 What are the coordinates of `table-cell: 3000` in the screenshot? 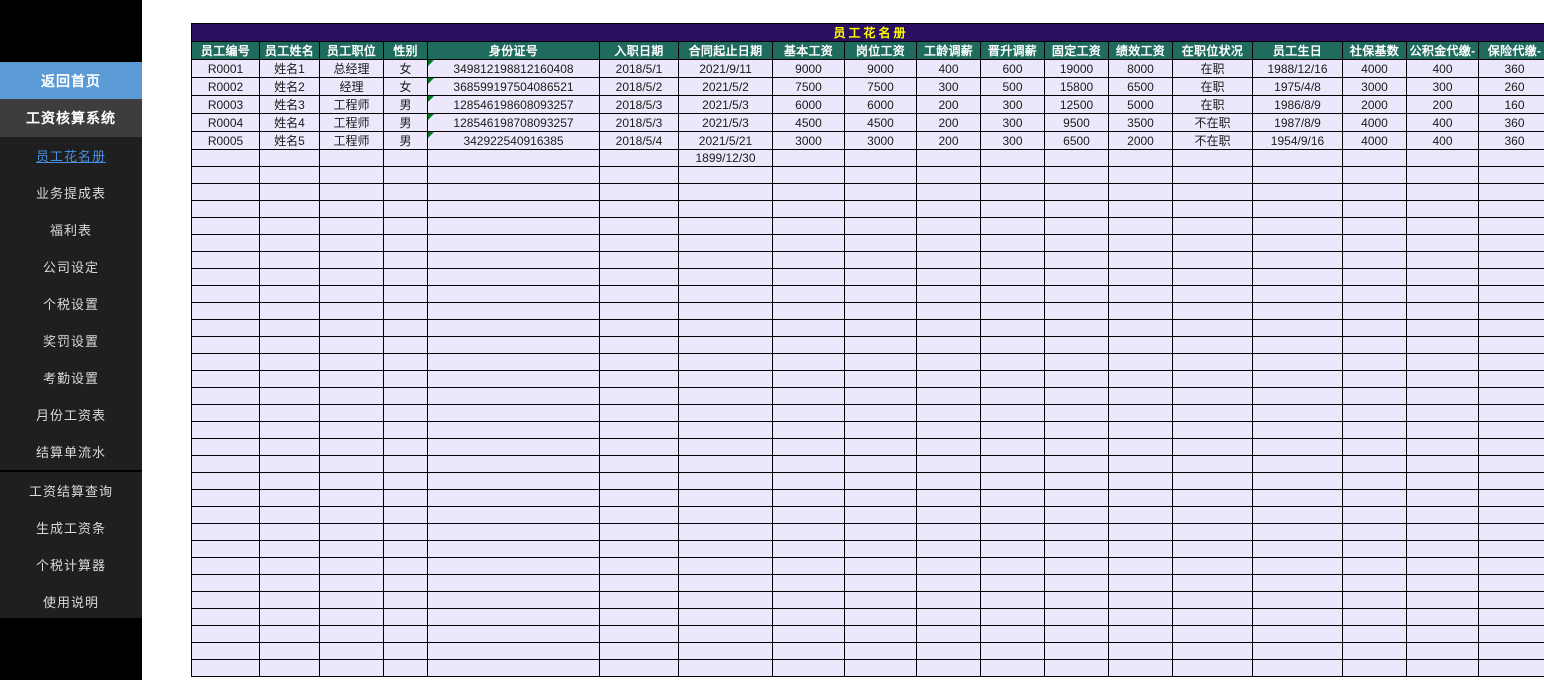 It's located at (1374, 86).